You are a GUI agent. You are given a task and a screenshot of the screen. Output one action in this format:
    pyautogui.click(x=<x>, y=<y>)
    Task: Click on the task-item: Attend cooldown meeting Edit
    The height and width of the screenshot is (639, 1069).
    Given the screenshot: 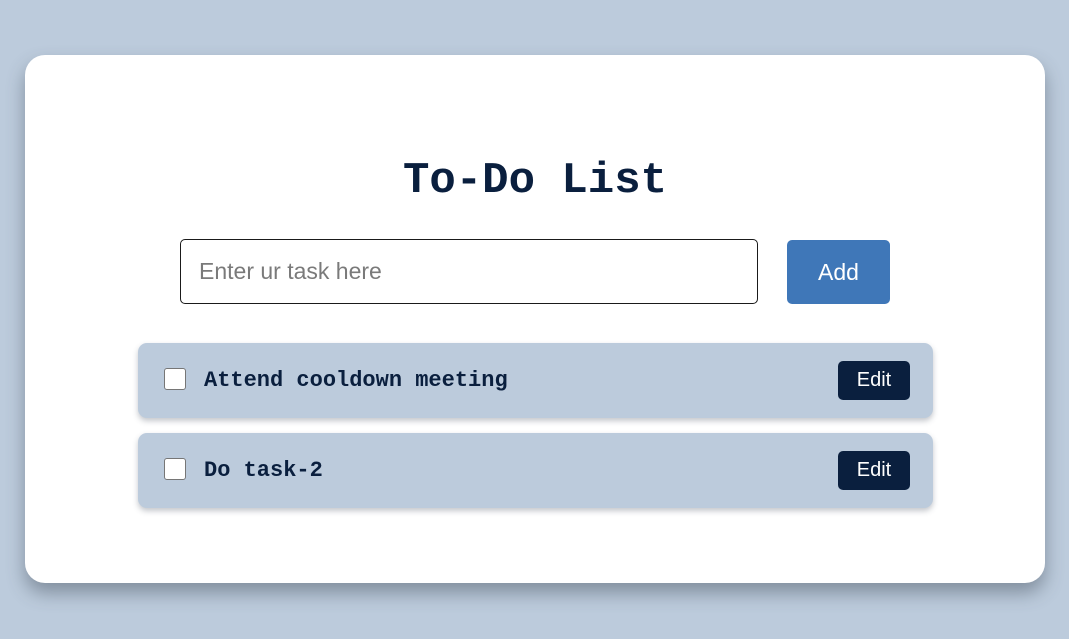 What is the action you would take?
    pyautogui.click(x=535, y=380)
    